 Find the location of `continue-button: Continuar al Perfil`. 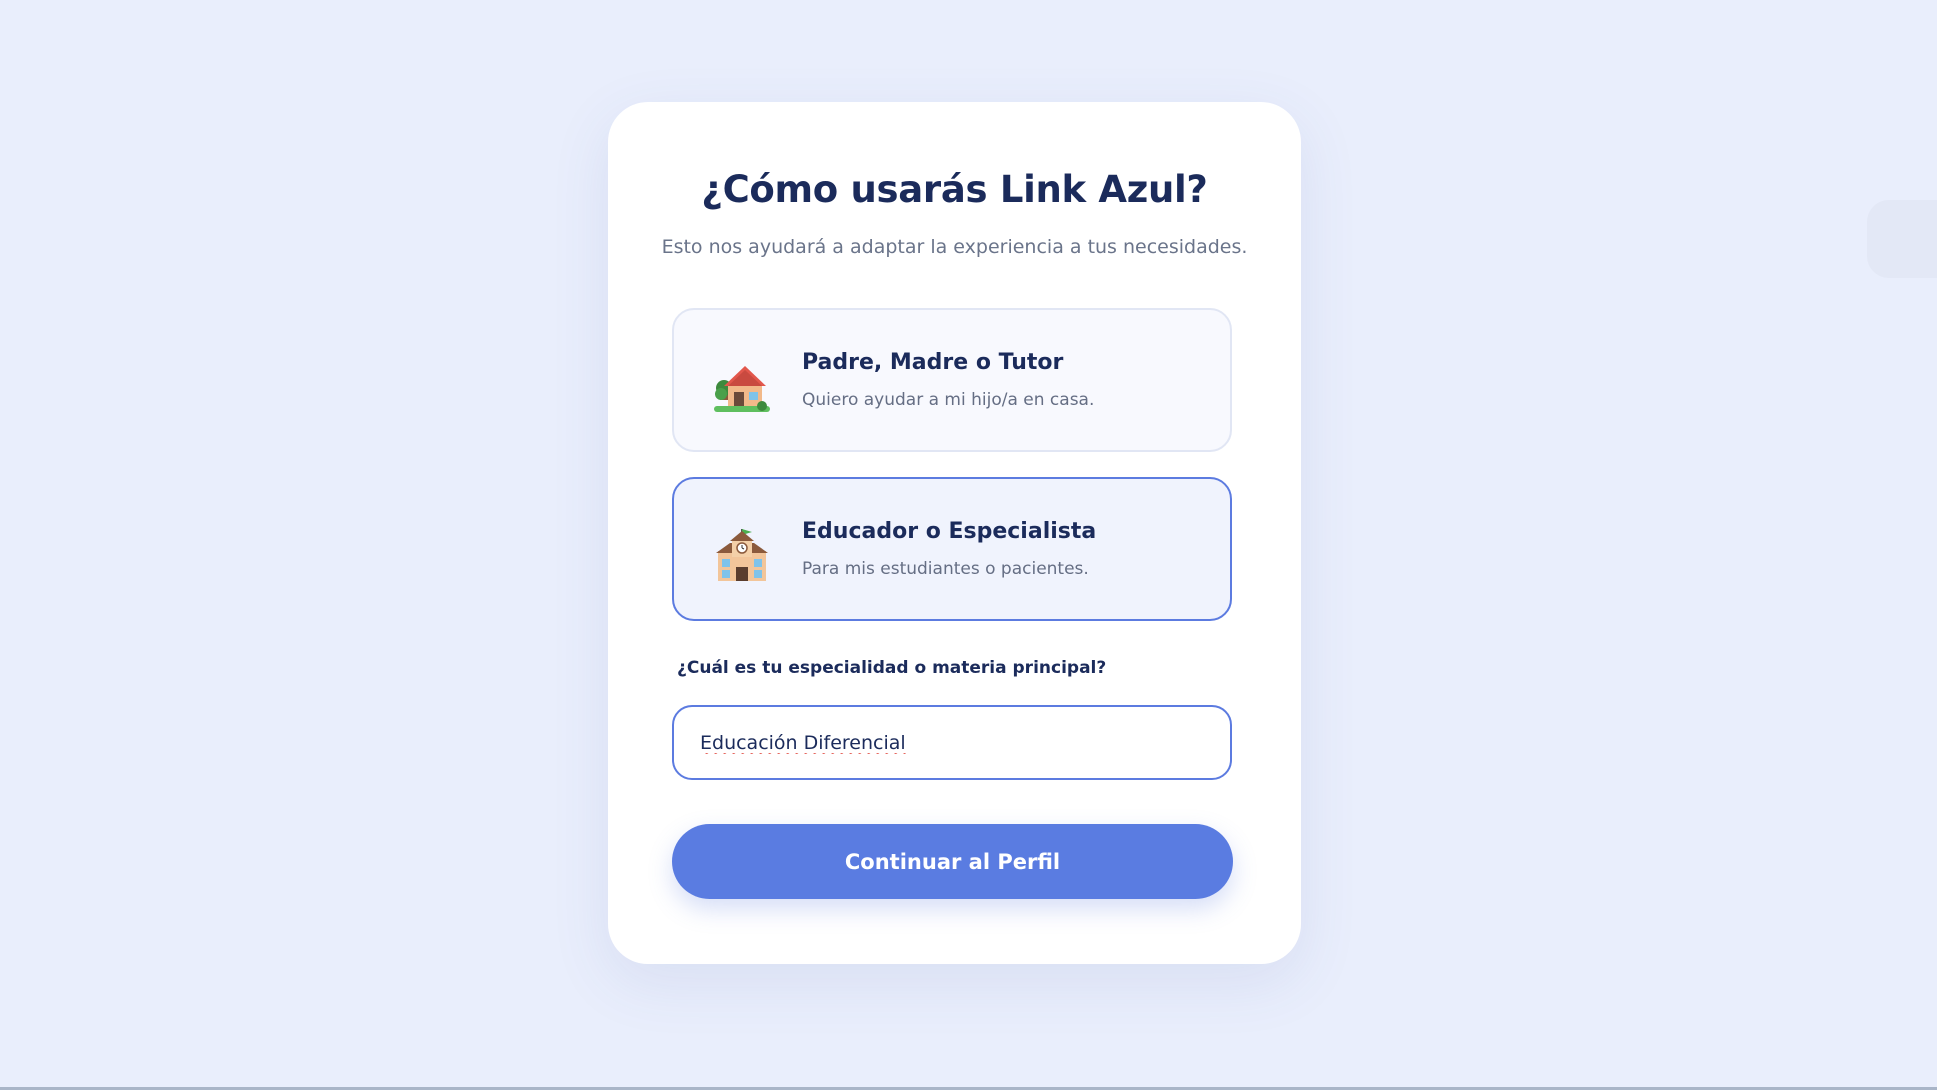

continue-button: Continuar al Perfil is located at coordinates (952, 861).